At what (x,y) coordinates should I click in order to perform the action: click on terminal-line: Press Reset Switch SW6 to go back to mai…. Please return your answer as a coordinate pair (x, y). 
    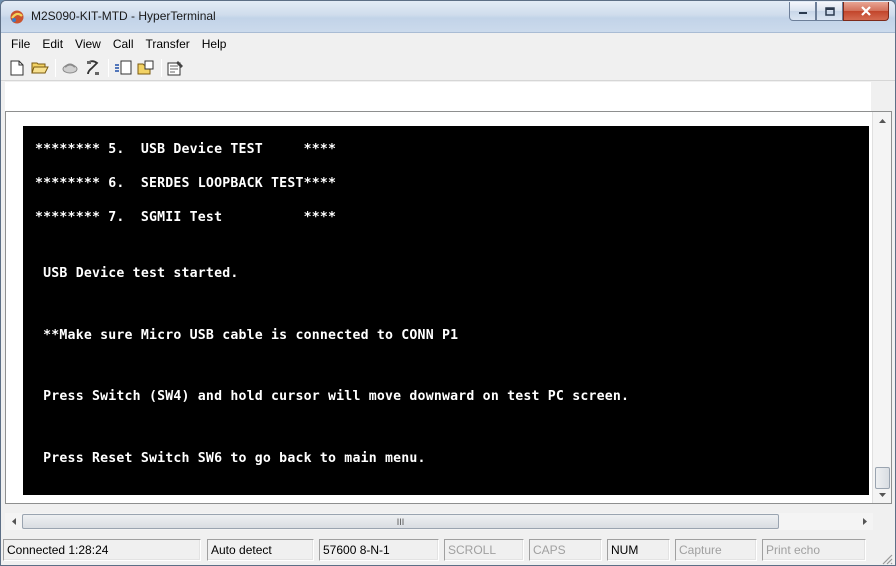
    Looking at the image, I should click on (230, 458).